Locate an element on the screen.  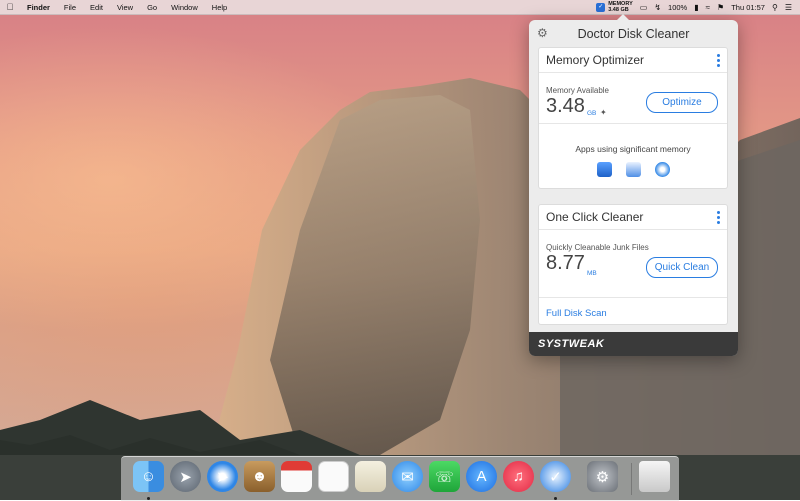
memory-stat: Memory Available 3.48 GB ✦ Optimize is located at coordinates (633, 98).